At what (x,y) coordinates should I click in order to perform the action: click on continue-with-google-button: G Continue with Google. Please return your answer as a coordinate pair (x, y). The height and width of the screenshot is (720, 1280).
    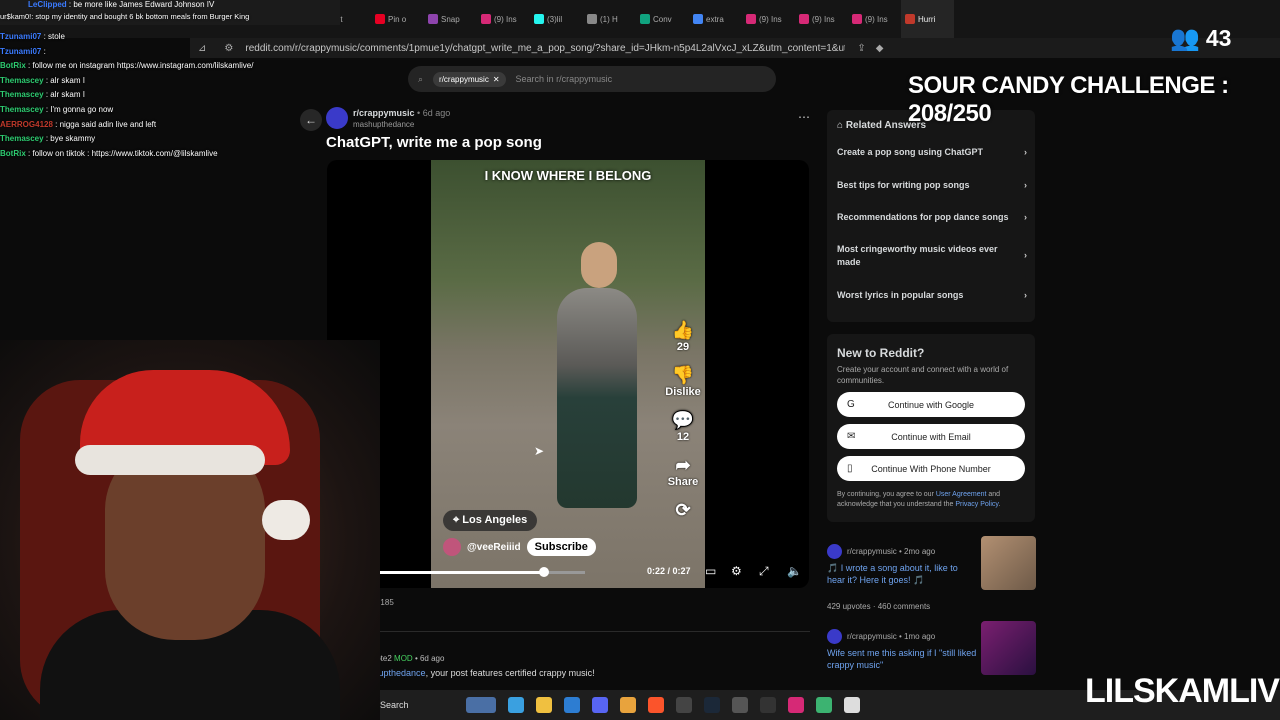
    Looking at the image, I should click on (931, 404).